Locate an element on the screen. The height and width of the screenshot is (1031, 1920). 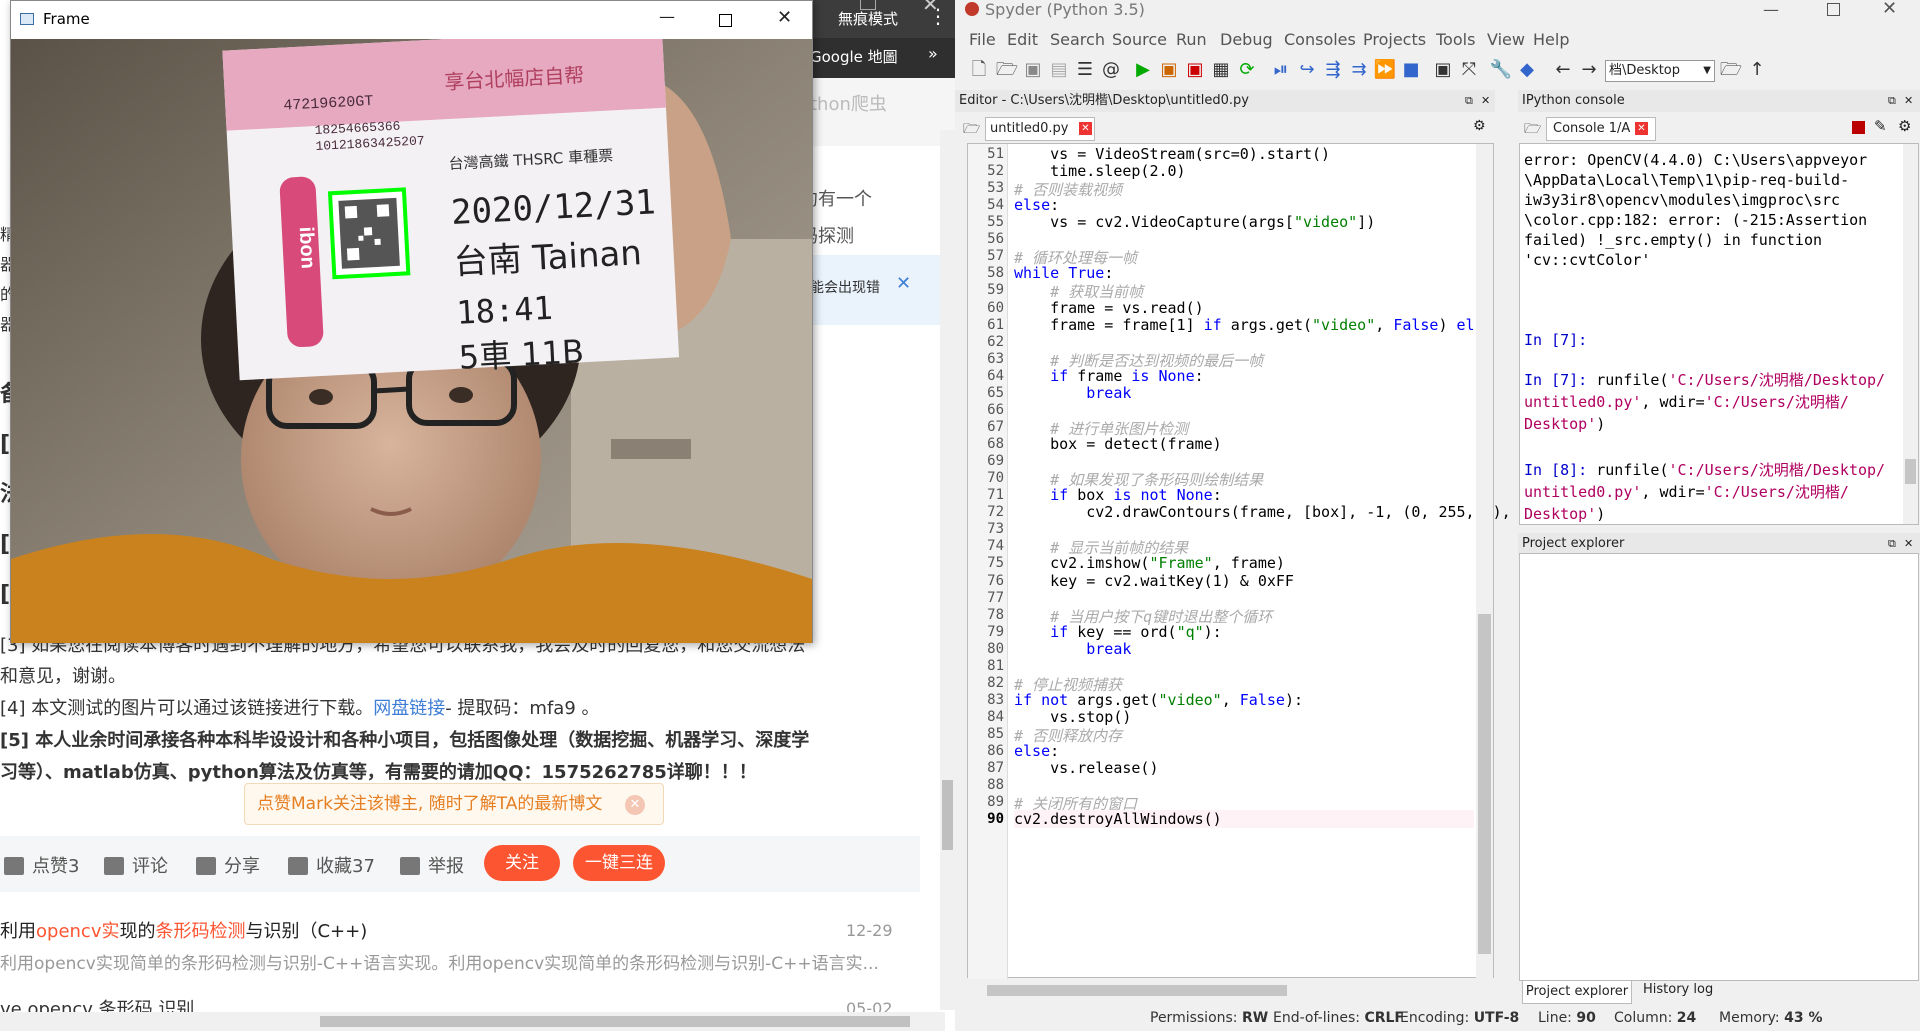
tip-close-icon: ✕ is located at coordinates (635, 805).